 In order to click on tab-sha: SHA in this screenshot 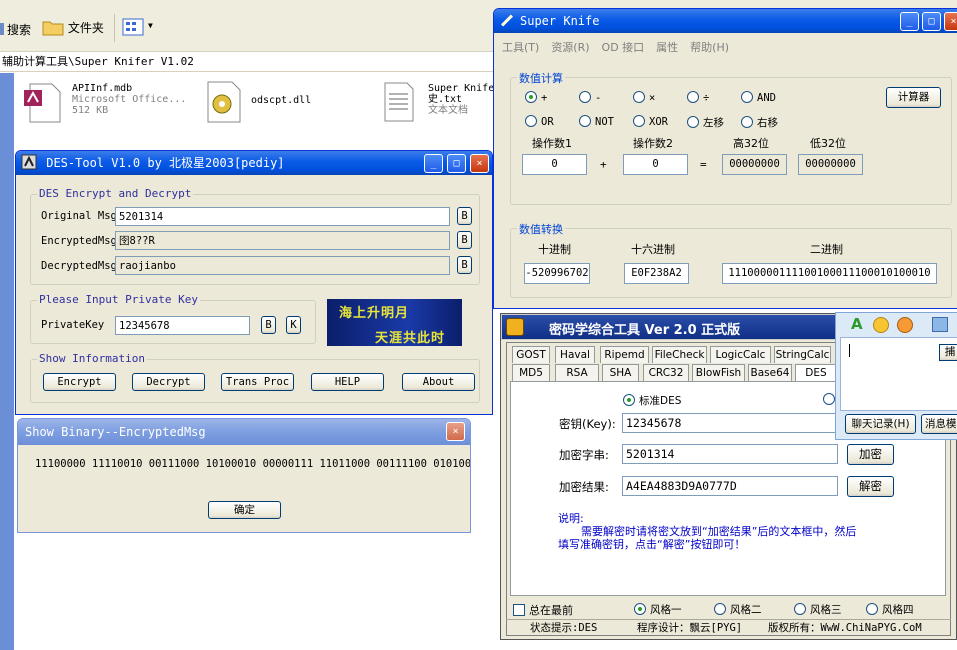, I will do `click(620, 372)`.